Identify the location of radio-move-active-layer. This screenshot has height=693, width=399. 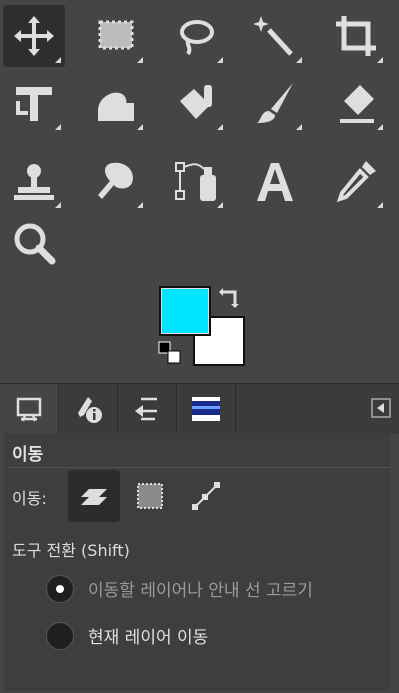
(60, 636).